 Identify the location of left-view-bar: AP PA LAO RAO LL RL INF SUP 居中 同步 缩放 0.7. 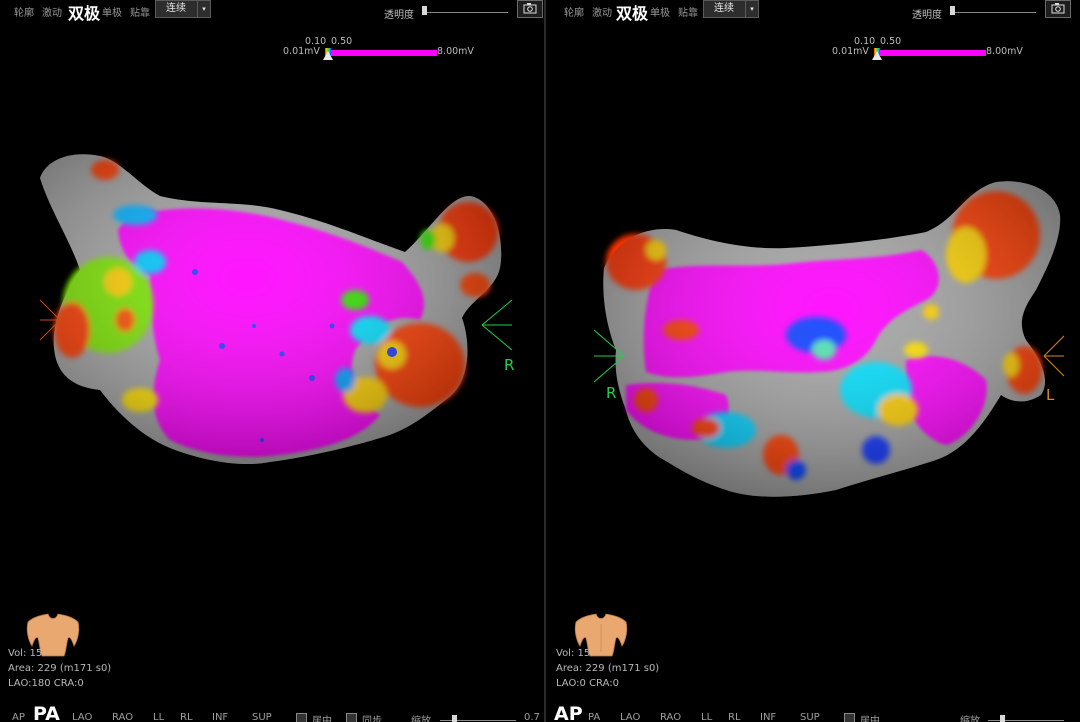
(272, 712).